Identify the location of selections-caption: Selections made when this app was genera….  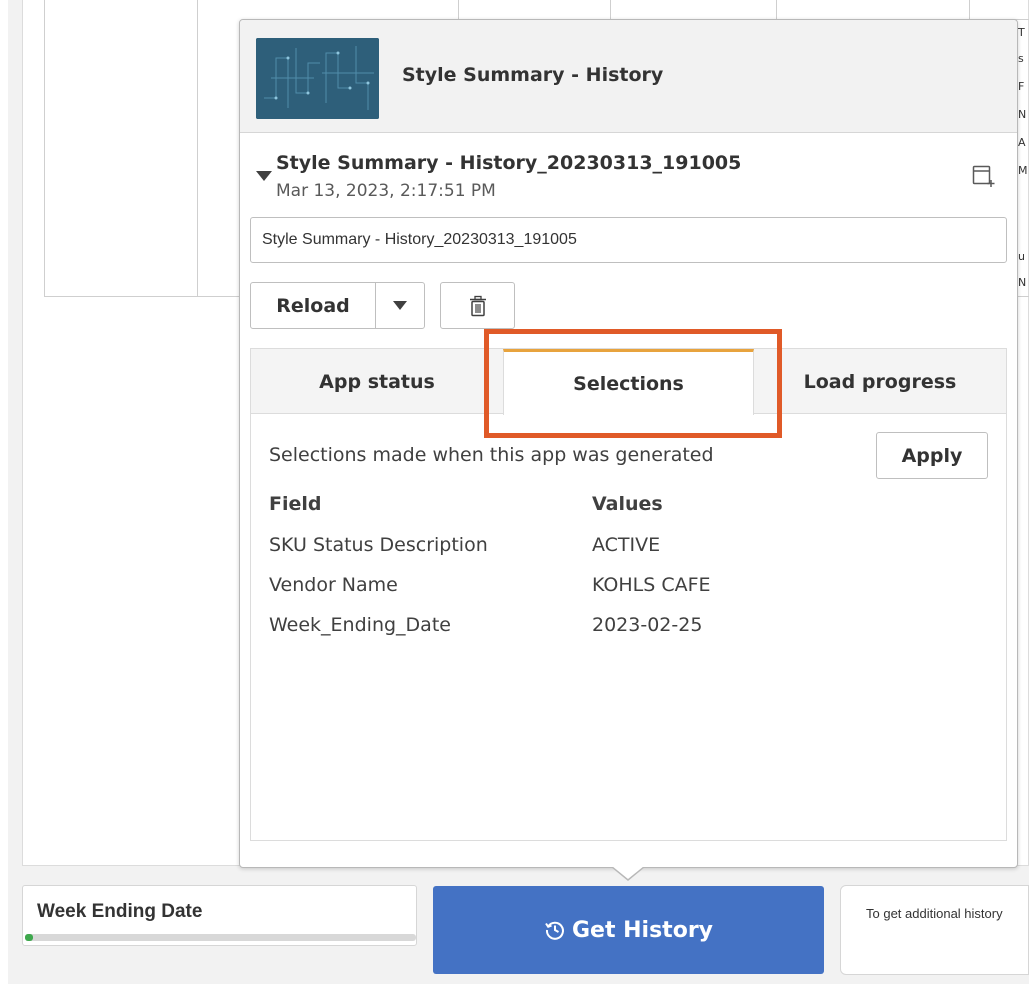
(491, 455).